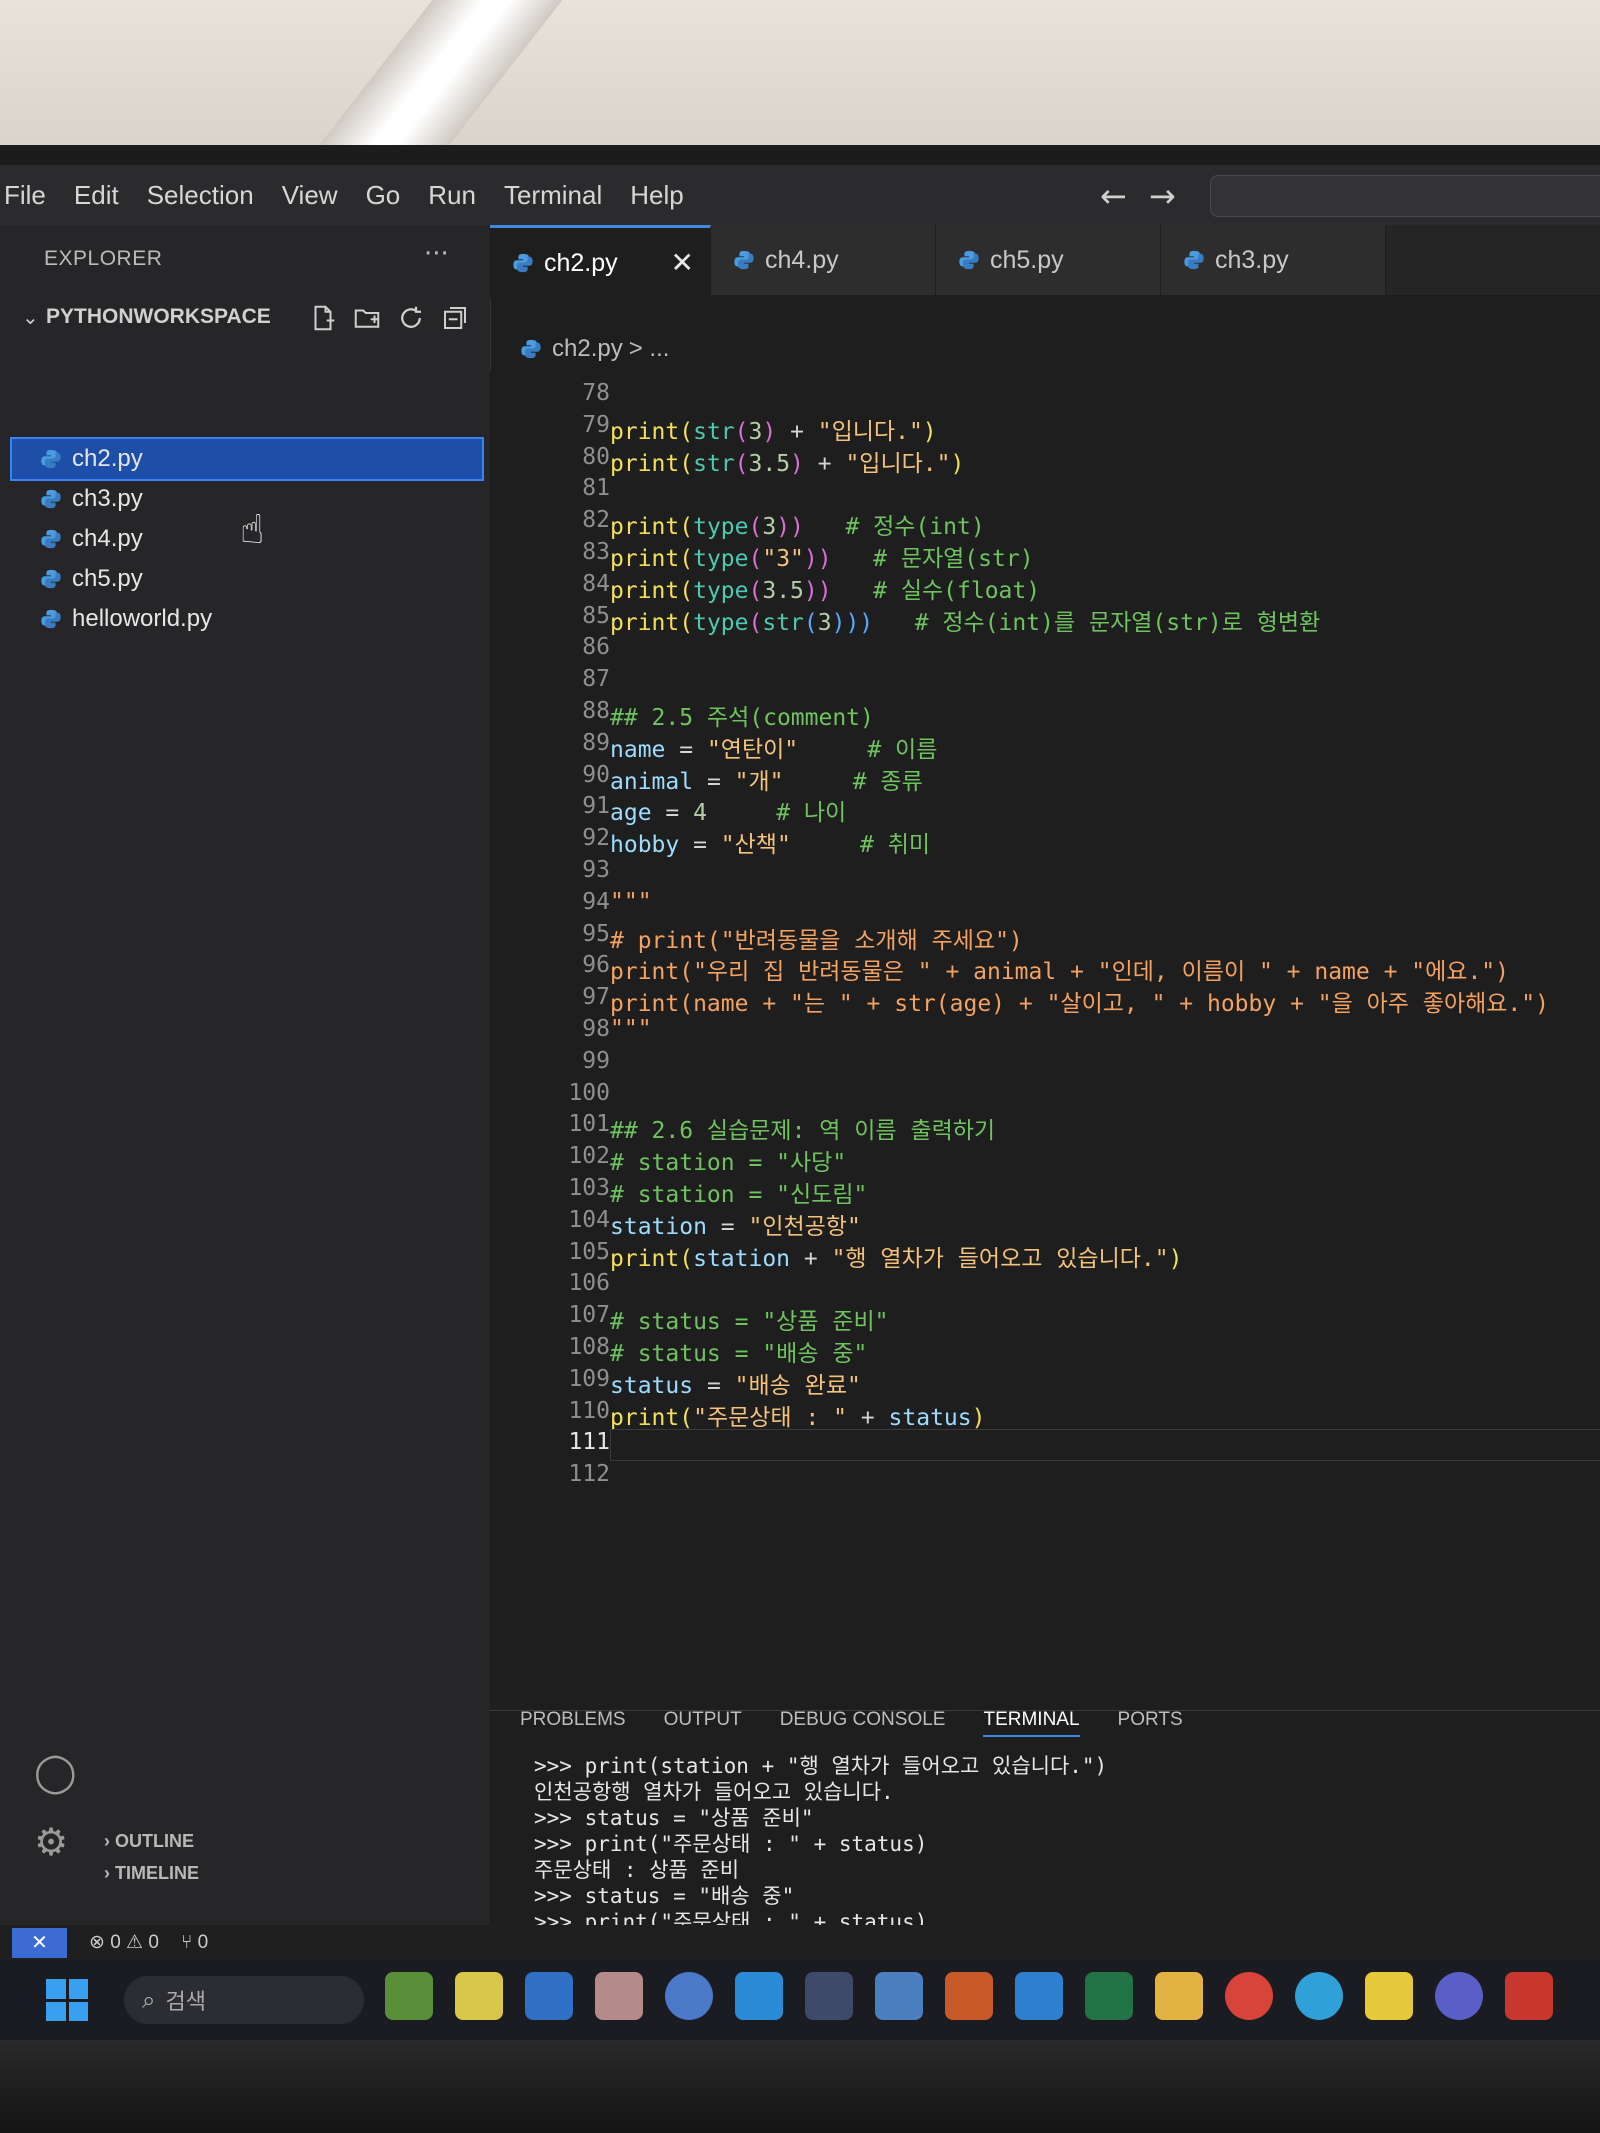  Describe the element at coordinates (930, 1417) in the screenshot. I see `code-token: status` at that location.